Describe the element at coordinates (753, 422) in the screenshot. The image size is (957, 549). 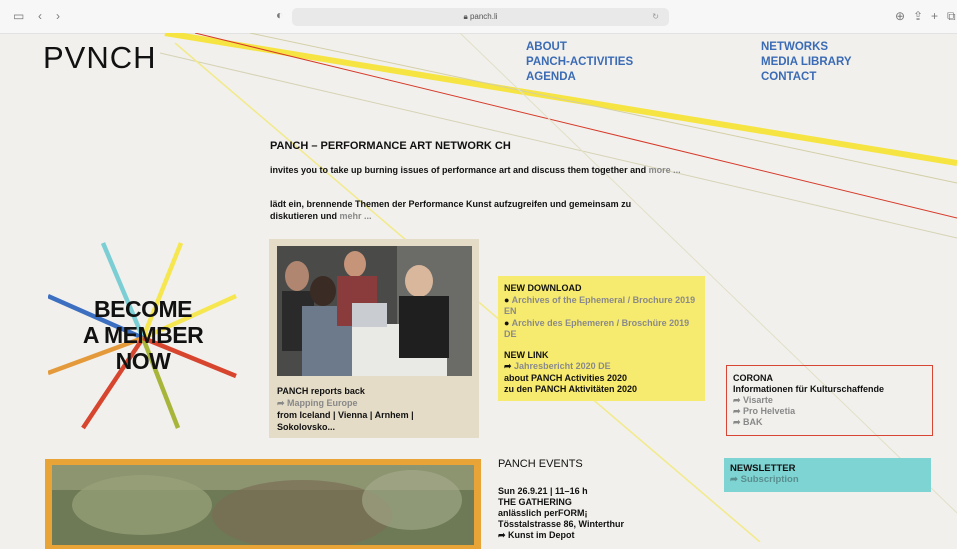
I see `bak-label: BAK` at that location.